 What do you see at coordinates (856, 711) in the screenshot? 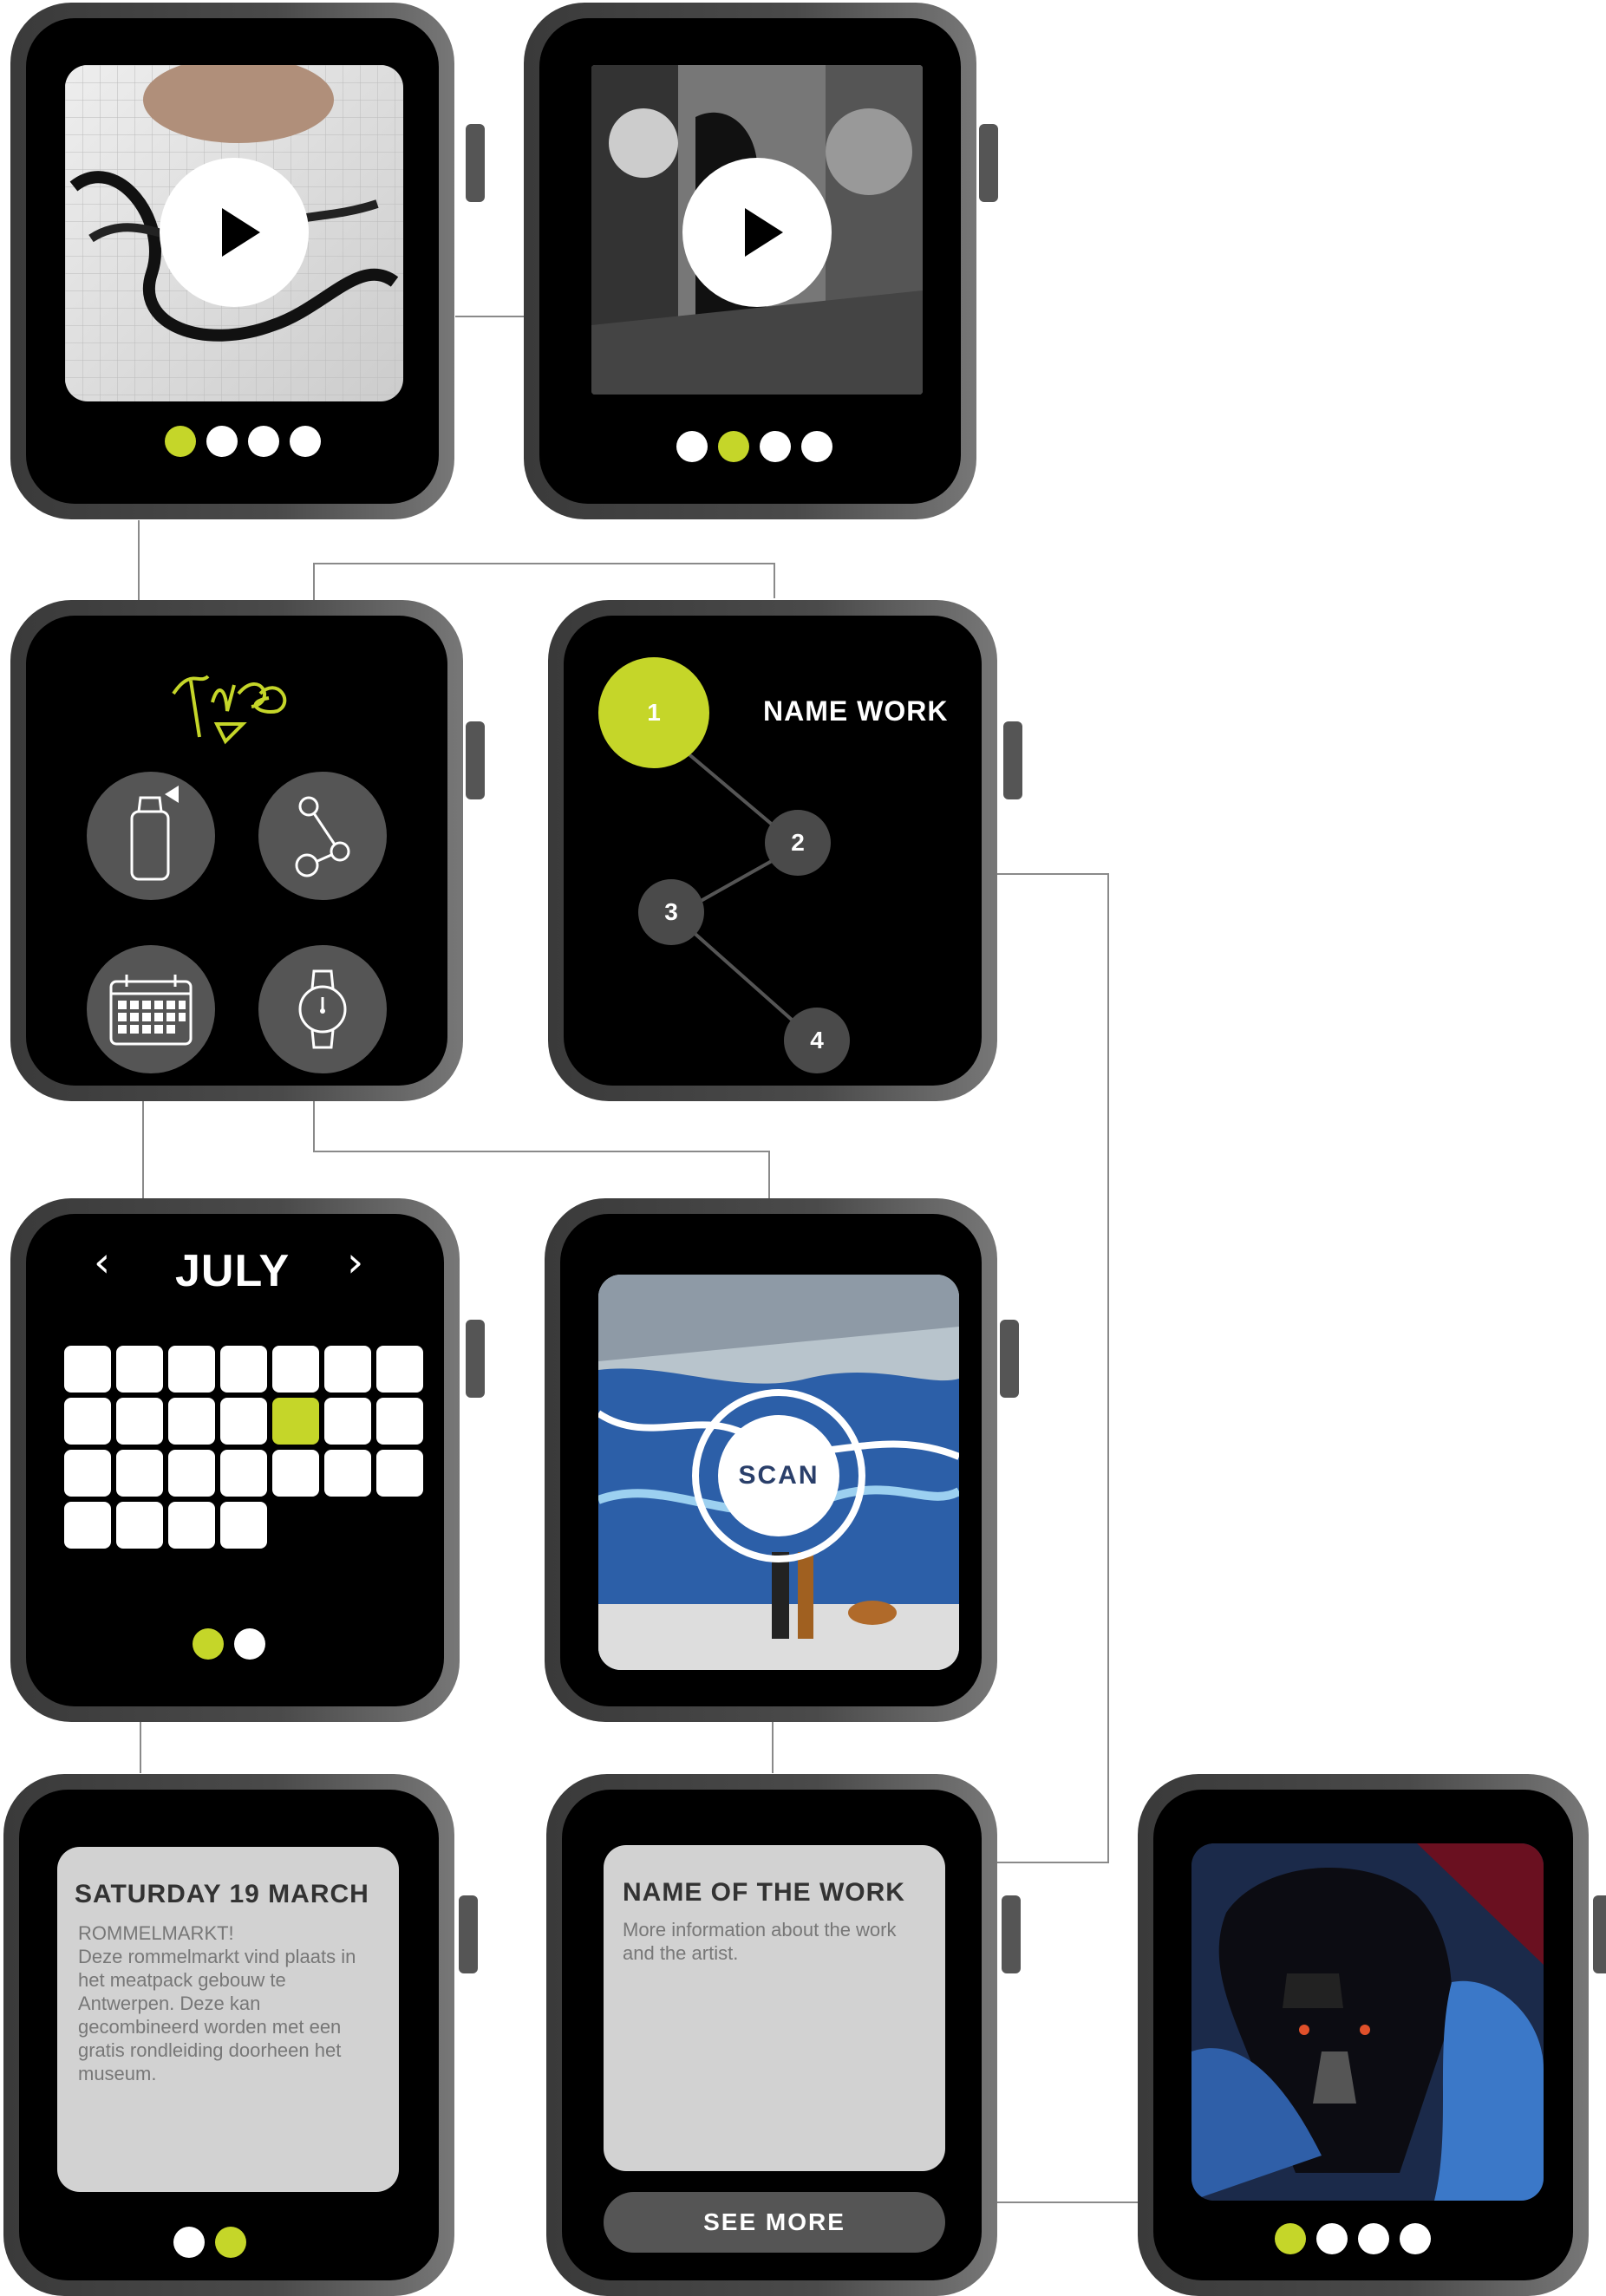
I see `step-title: NAME WORK` at bounding box center [856, 711].